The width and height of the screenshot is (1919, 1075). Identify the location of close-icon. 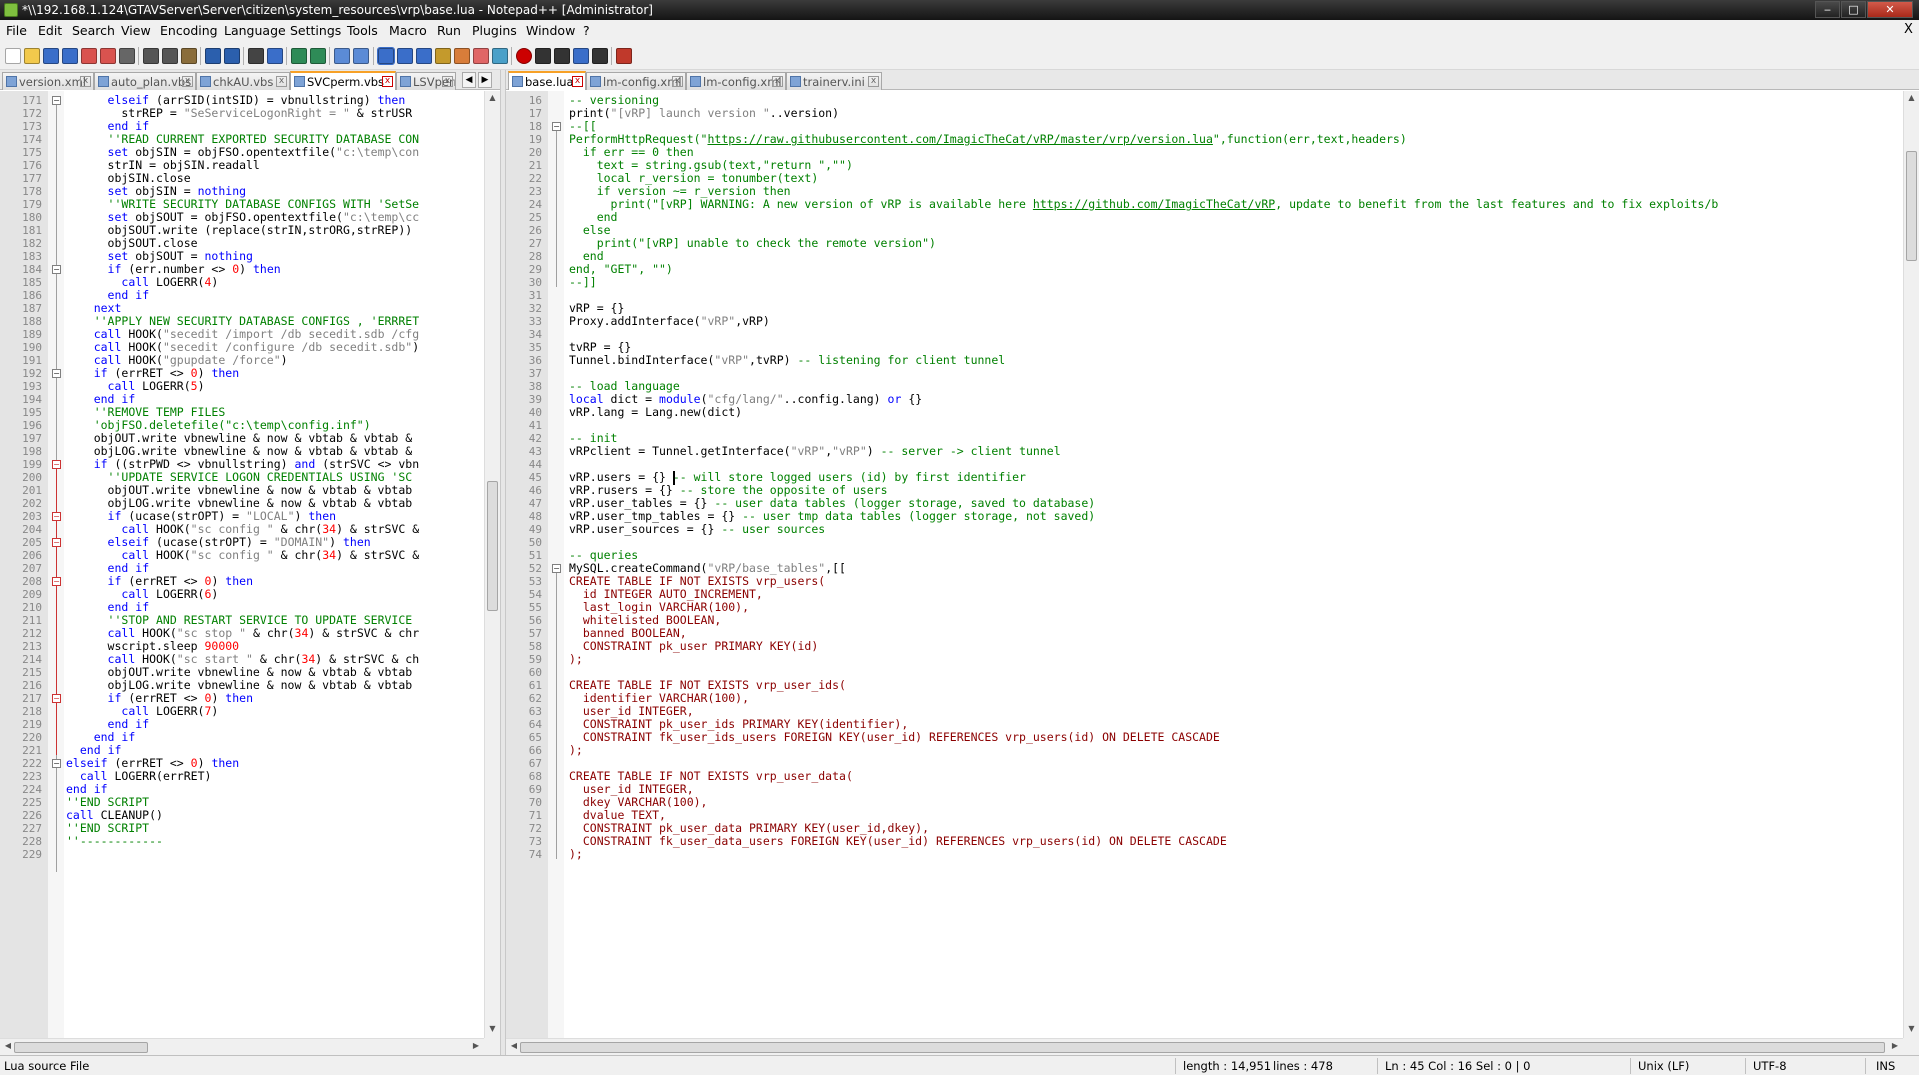
(89, 56).